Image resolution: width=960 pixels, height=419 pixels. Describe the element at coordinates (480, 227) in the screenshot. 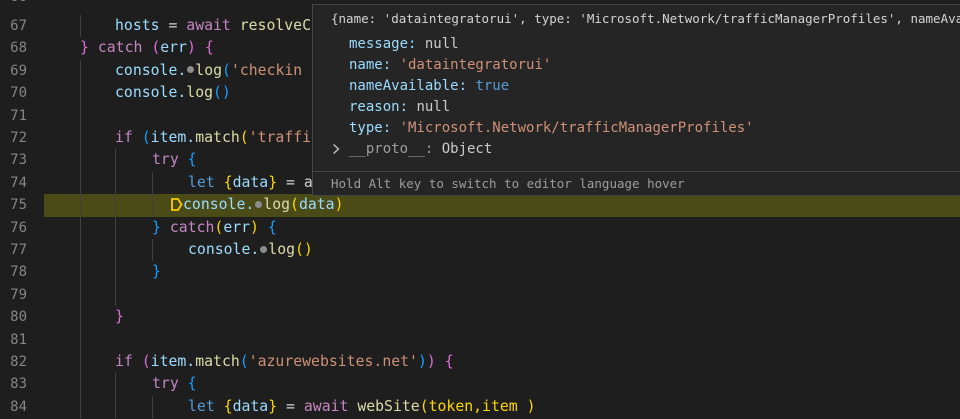

I see `code-line: 76 } catch(err) {` at that location.